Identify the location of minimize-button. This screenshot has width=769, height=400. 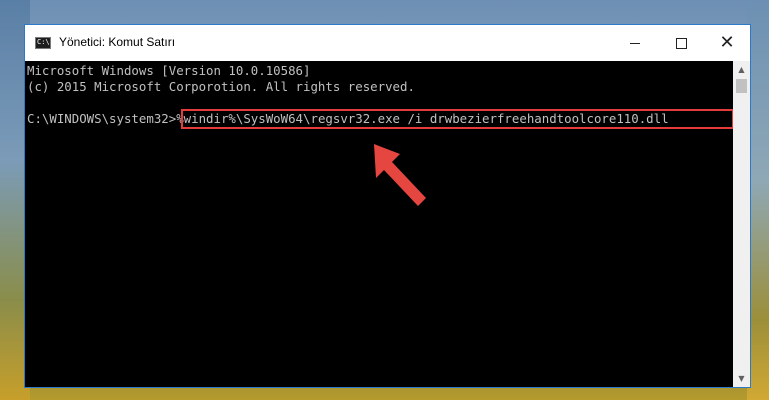
(635, 43).